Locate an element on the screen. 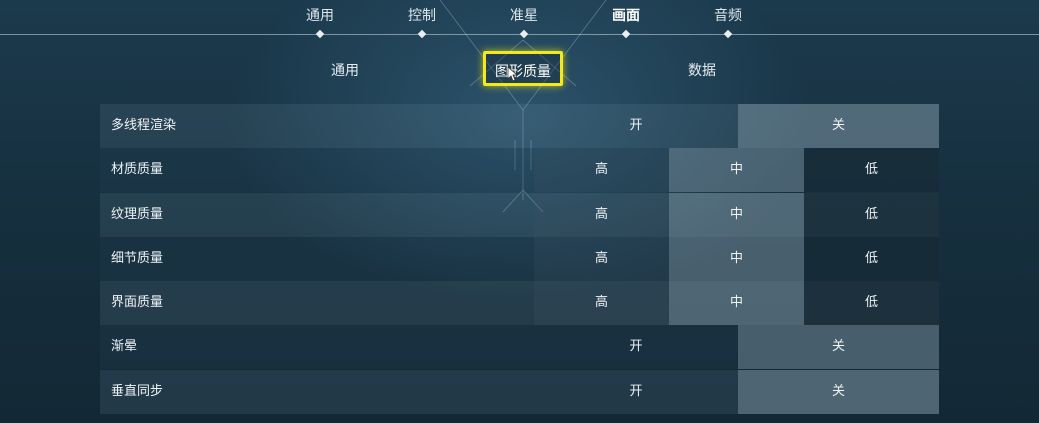  setting-label: 材质质量 is located at coordinates (137, 170).